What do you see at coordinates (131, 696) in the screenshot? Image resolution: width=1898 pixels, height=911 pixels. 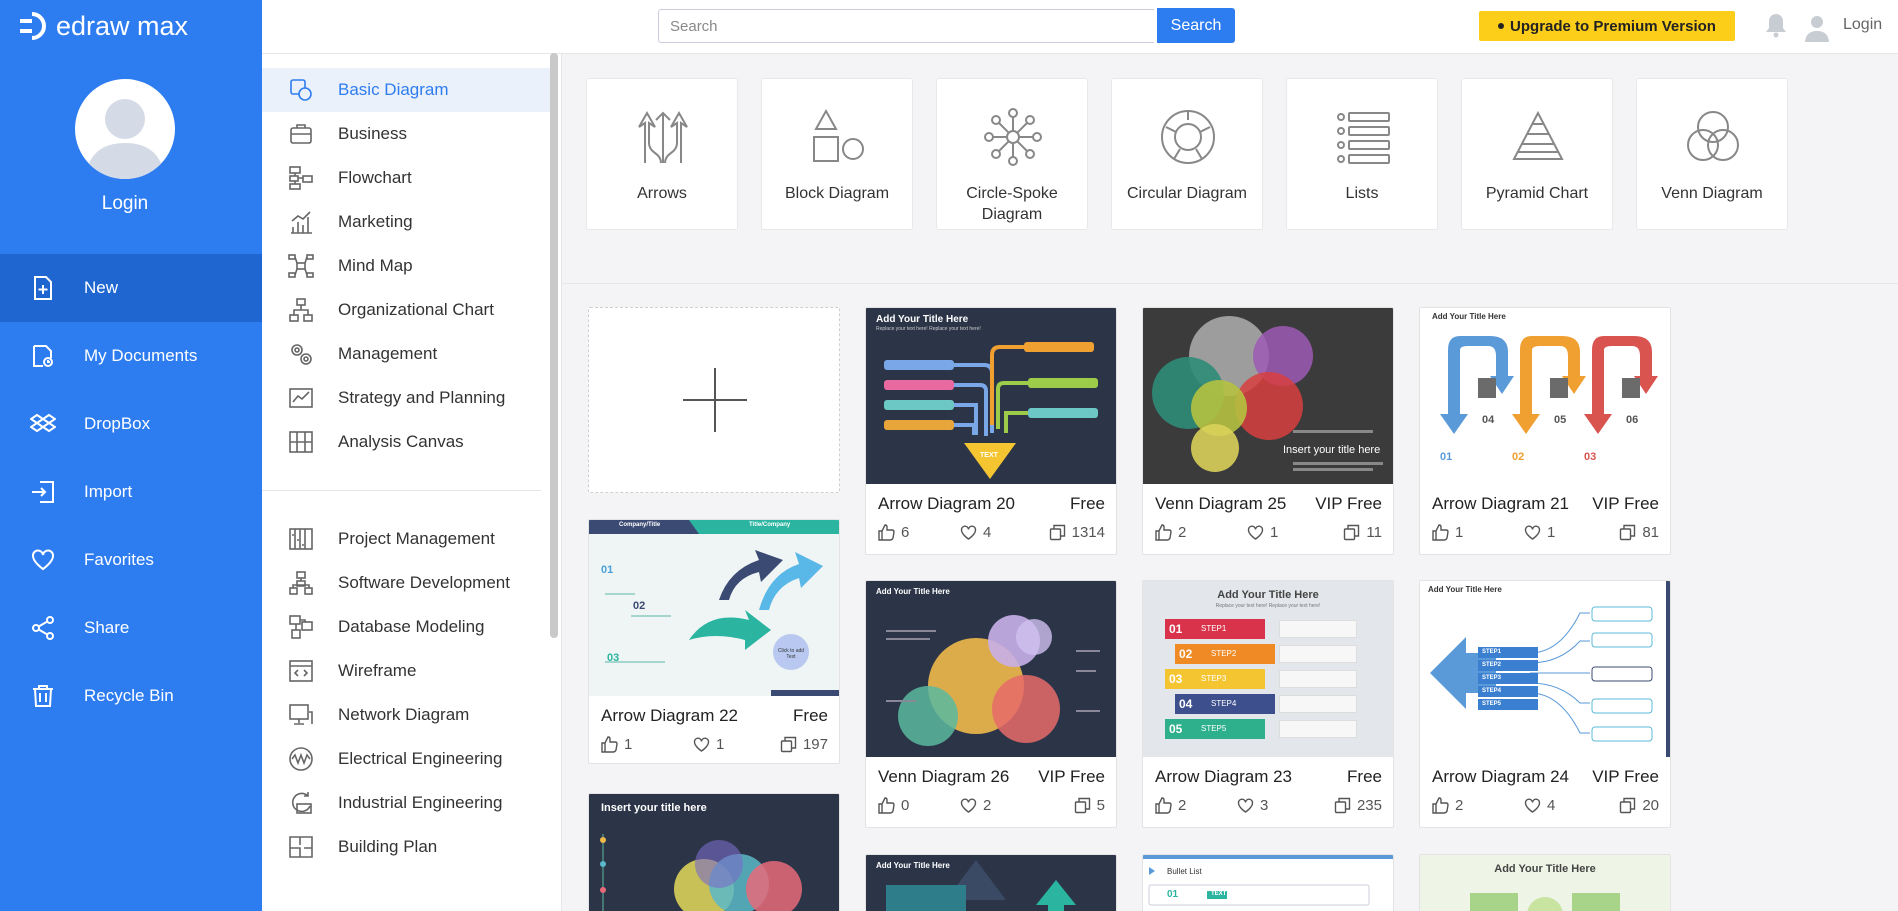 I see `sidebar-item-recycle-bin: Recycle Bin` at bounding box center [131, 696].